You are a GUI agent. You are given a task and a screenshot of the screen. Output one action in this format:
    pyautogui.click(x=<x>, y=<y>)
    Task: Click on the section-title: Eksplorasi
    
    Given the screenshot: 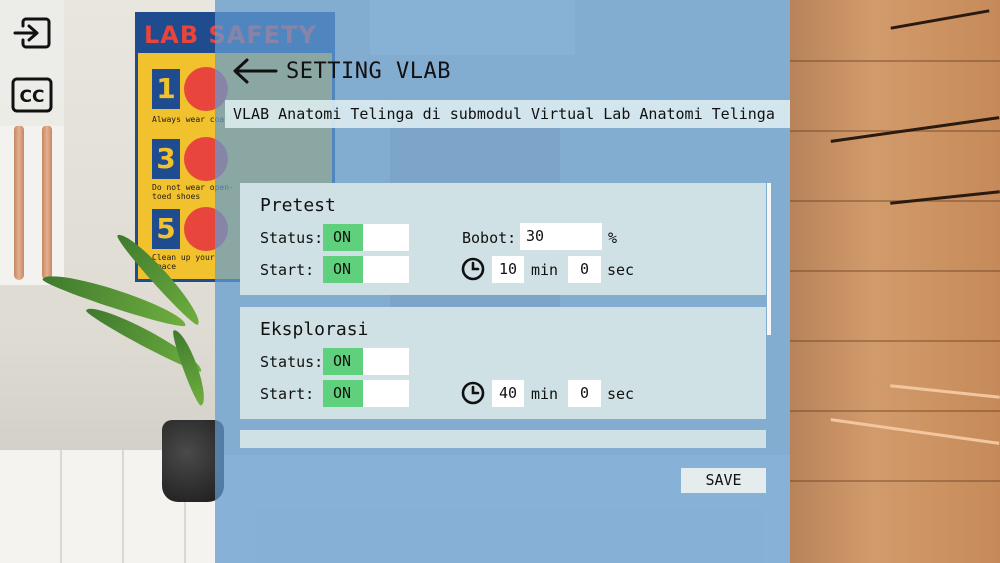 What is the action you would take?
    pyautogui.click(x=314, y=329)
    